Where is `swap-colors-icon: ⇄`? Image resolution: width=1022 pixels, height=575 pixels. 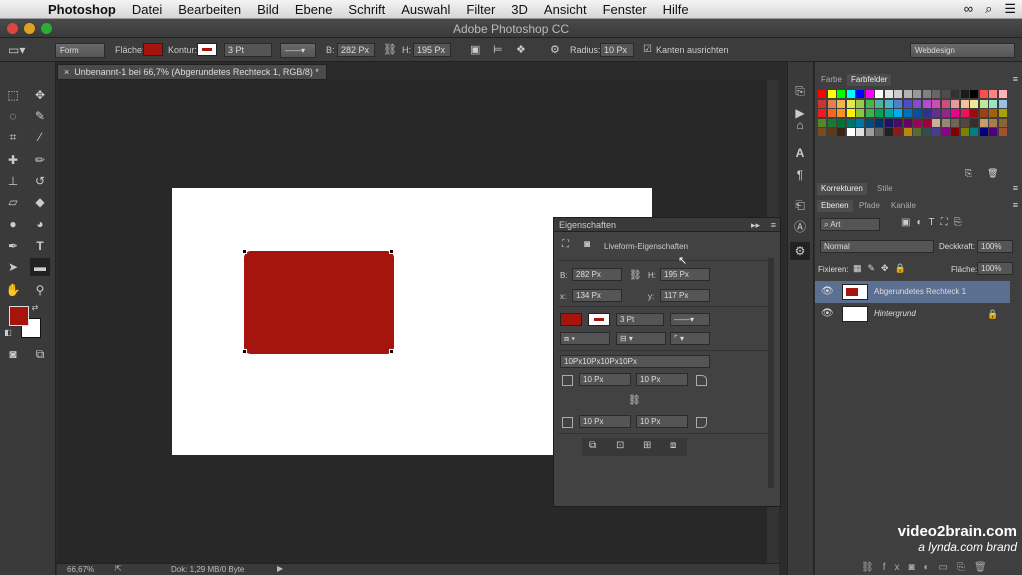
swap-colors-icon: ⇄ is located at coordinates (35, 308).